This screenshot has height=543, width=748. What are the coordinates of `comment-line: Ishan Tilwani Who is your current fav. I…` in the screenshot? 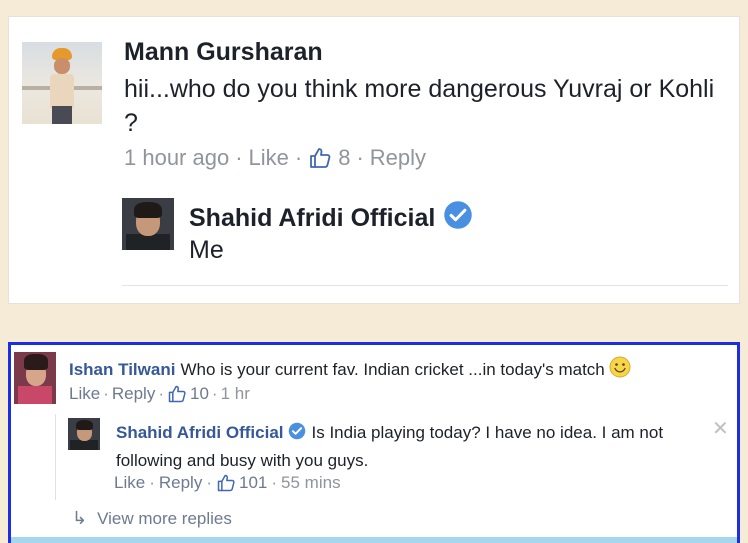 It's located at (350, 369).